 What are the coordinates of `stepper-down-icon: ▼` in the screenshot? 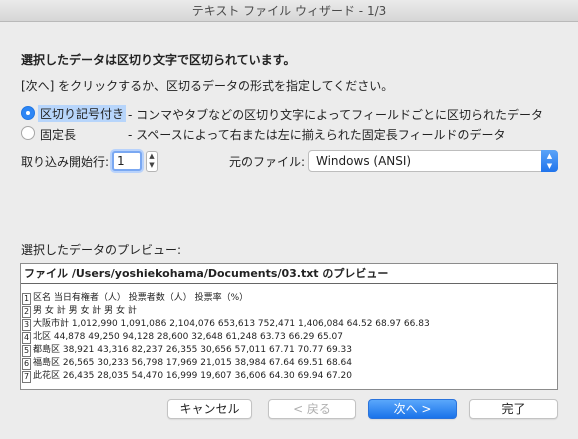 It's located at (152, 165).